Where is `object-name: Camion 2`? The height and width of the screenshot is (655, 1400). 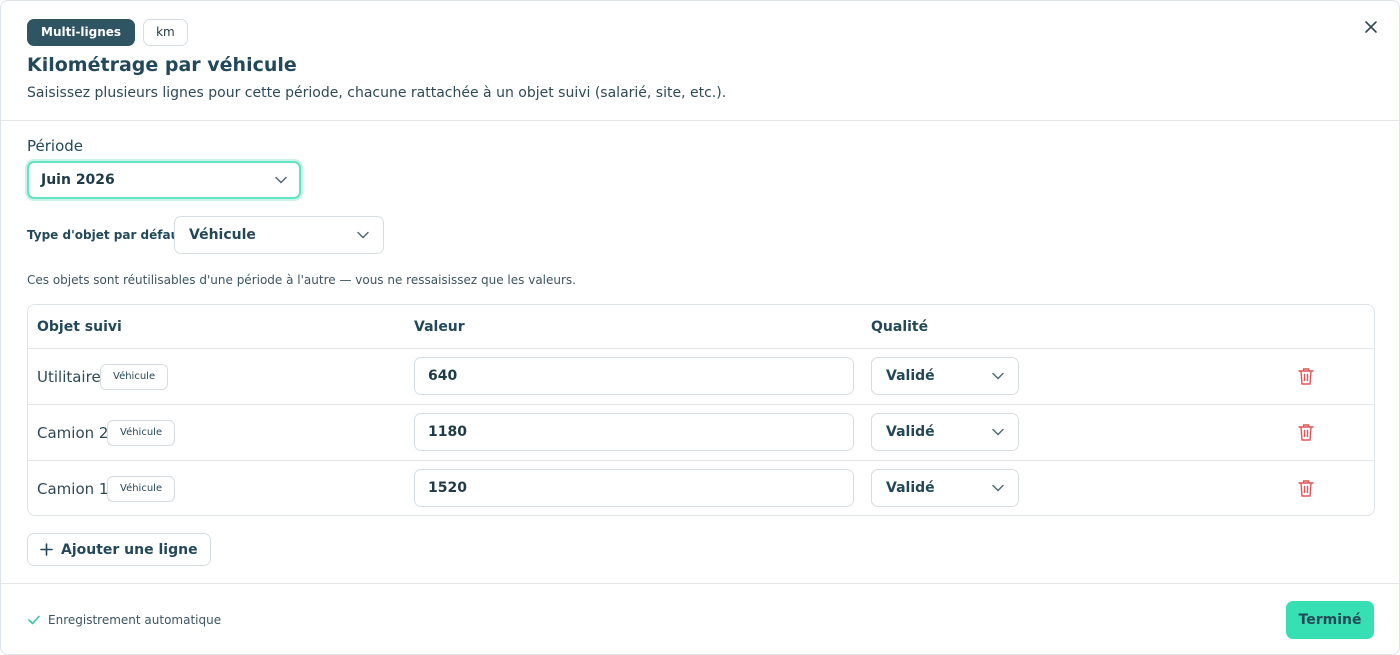
object-name: Camion 2 is located at coordinates (73, 433).